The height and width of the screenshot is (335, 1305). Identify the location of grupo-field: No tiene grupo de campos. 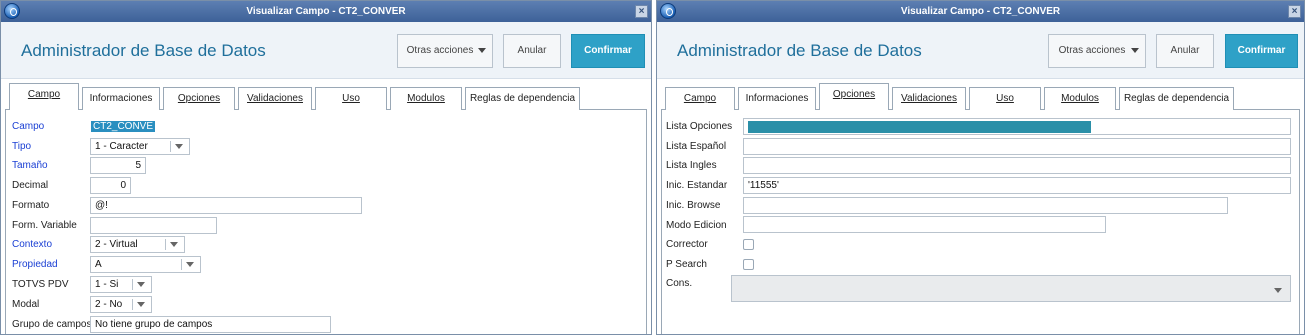
(210, 324).